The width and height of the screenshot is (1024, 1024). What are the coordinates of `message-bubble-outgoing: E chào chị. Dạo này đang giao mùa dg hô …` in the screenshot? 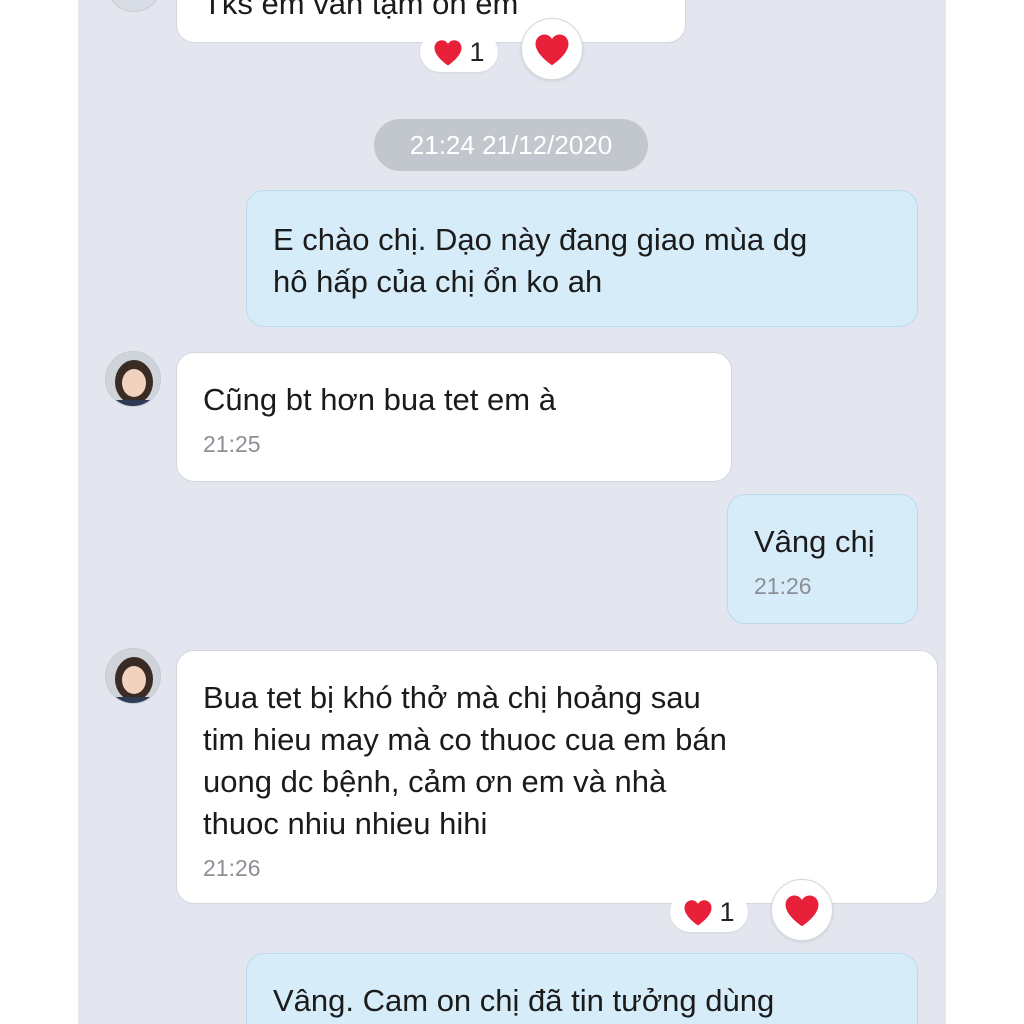 It's located at (582, 258).